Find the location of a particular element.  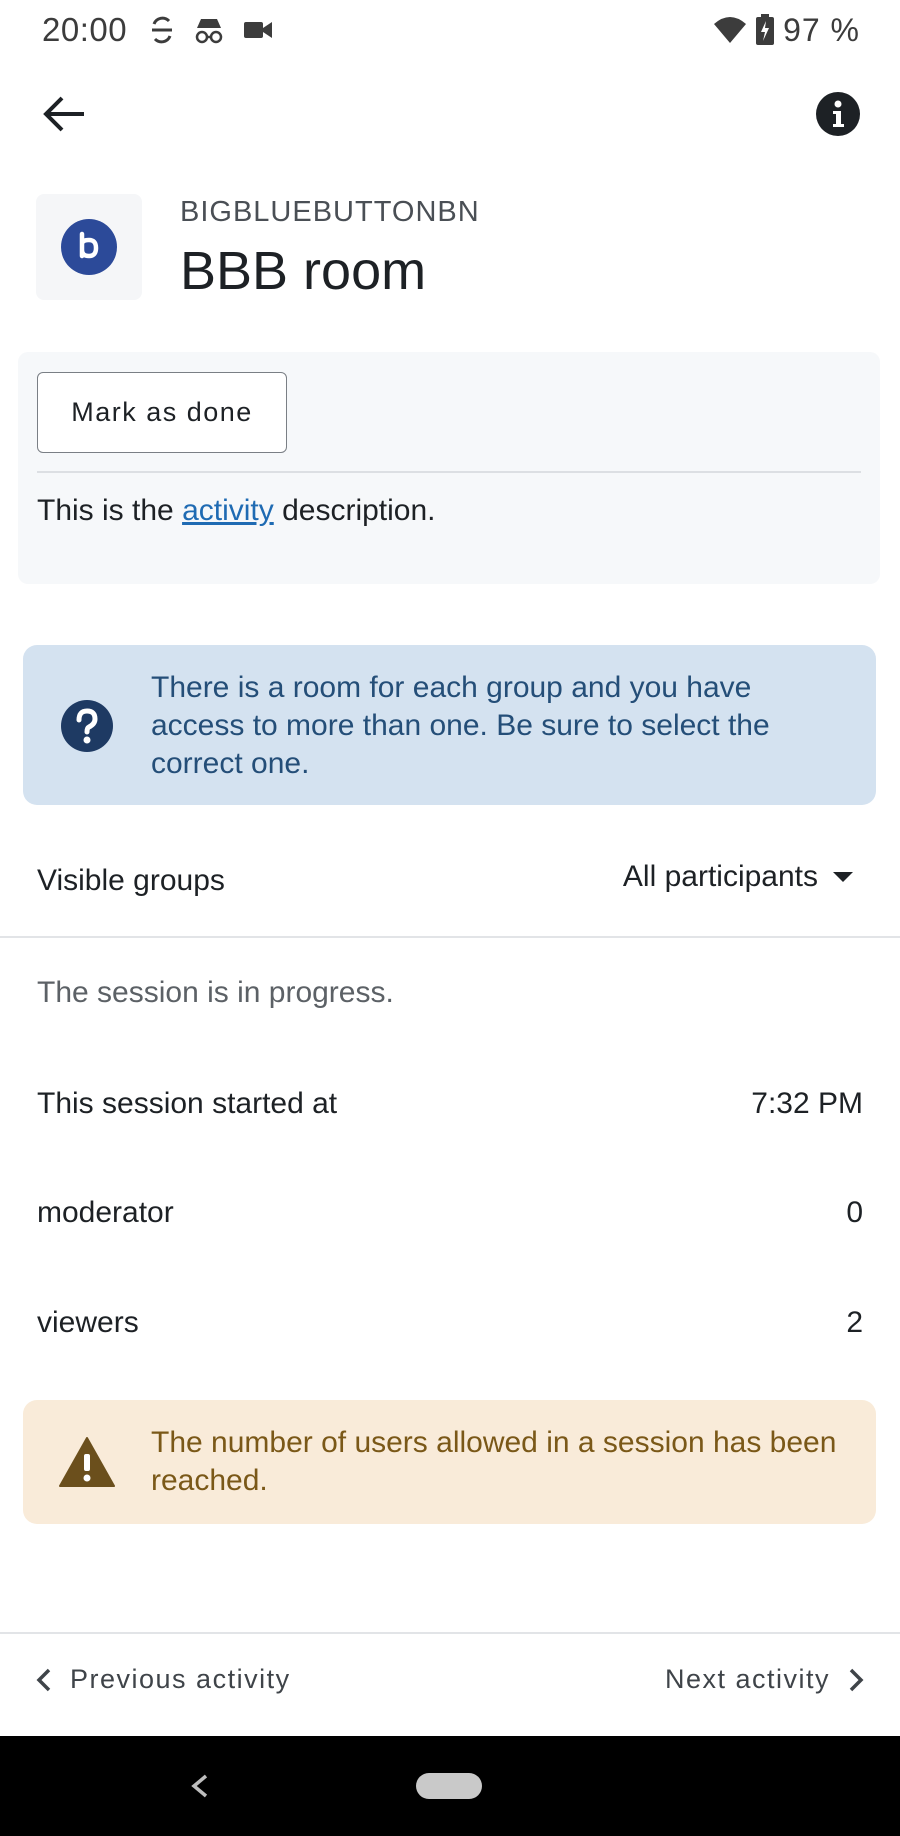

activity-navigation: Previous activity Next activity is located at coordinates (450, 1684).